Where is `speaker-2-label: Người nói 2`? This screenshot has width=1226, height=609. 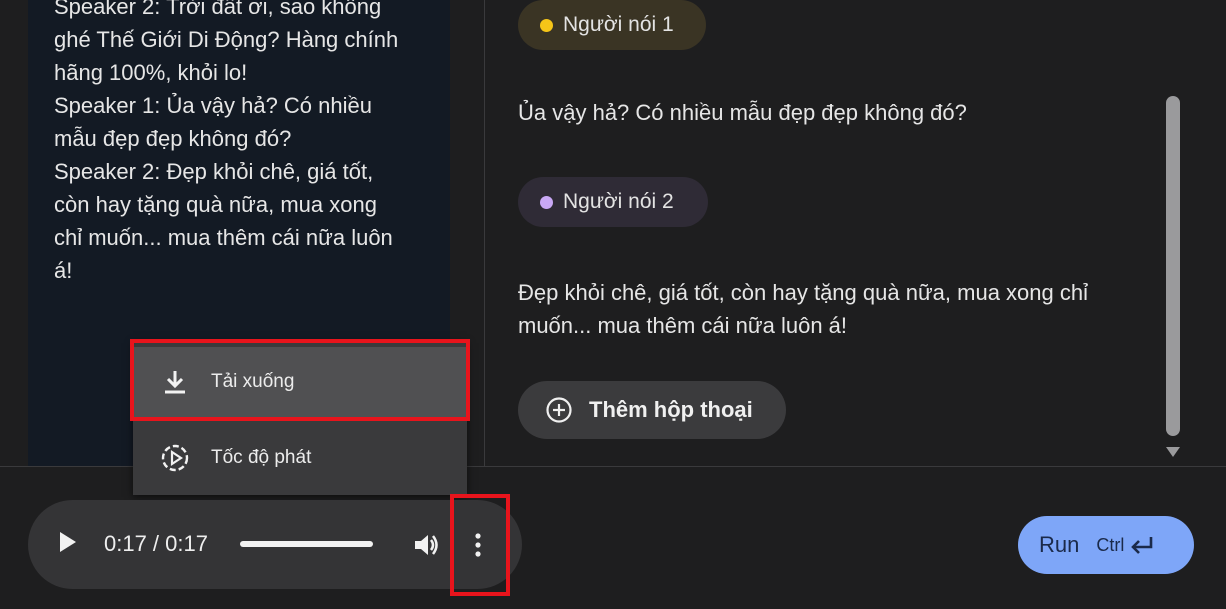
speaker-2-label: Người nói 2 is located at coordinates (618, 201).